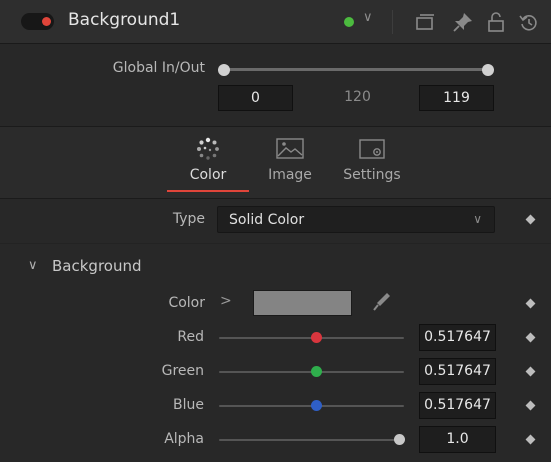 The image size is (551, 462). Describe the element at coordinates (37, 21) in the screenshot. I see `node-enable-toggle` at that location.